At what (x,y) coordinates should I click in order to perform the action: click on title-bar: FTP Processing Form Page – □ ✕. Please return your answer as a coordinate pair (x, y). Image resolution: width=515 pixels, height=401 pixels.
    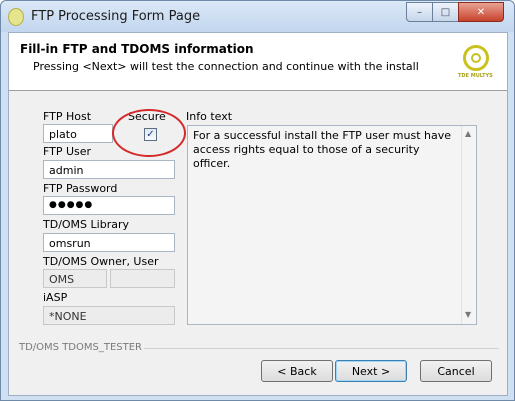
    Looking at the image, I should click on (257, 16).